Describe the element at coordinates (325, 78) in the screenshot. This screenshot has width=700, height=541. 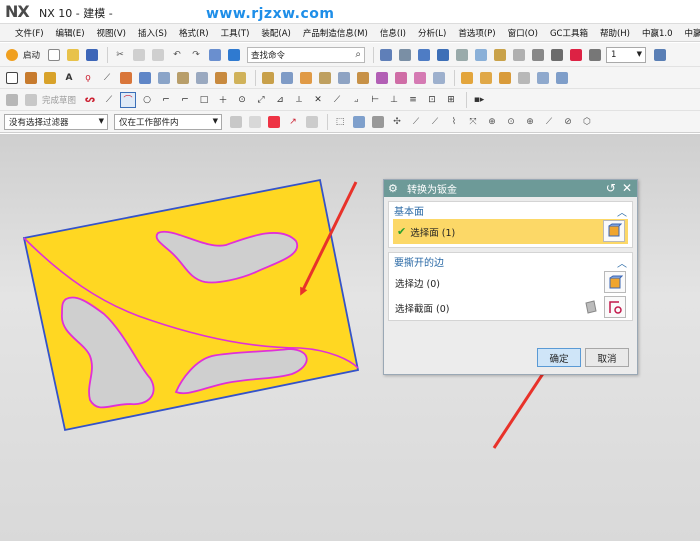
I see `intersect-icon` at that location.